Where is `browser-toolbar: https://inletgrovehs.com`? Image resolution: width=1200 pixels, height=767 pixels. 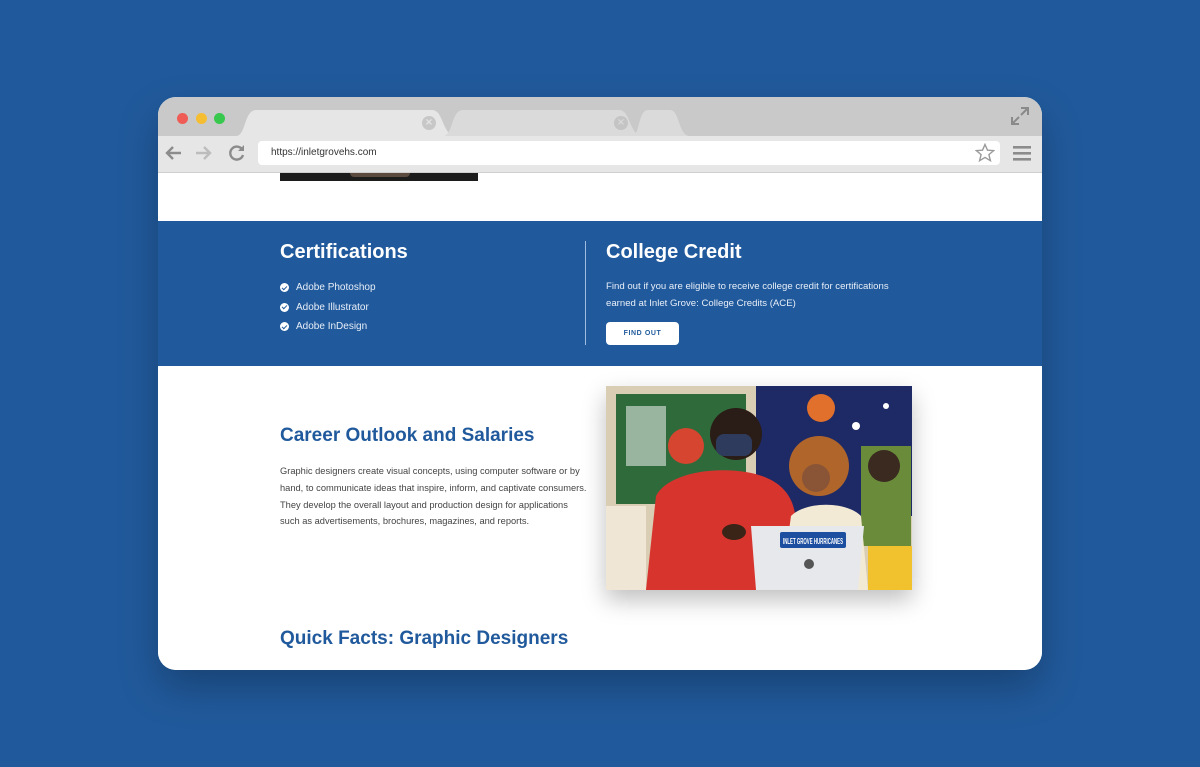 browser-toolbar: https://inletgrovehs.com is located at coordinates (600, 154).